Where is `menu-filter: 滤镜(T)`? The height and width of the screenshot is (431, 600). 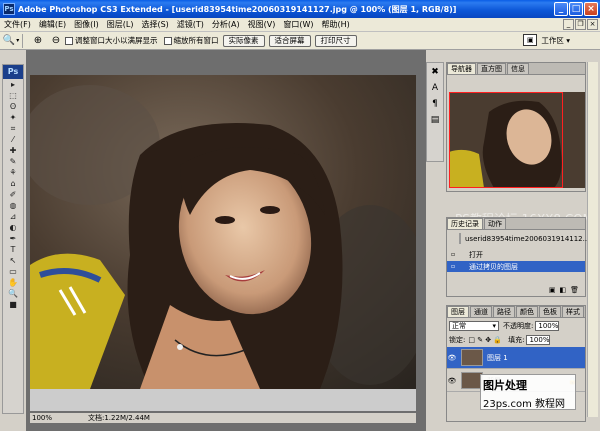 menu-filter: 滤镜(T) is located at coordinates (190, 24).